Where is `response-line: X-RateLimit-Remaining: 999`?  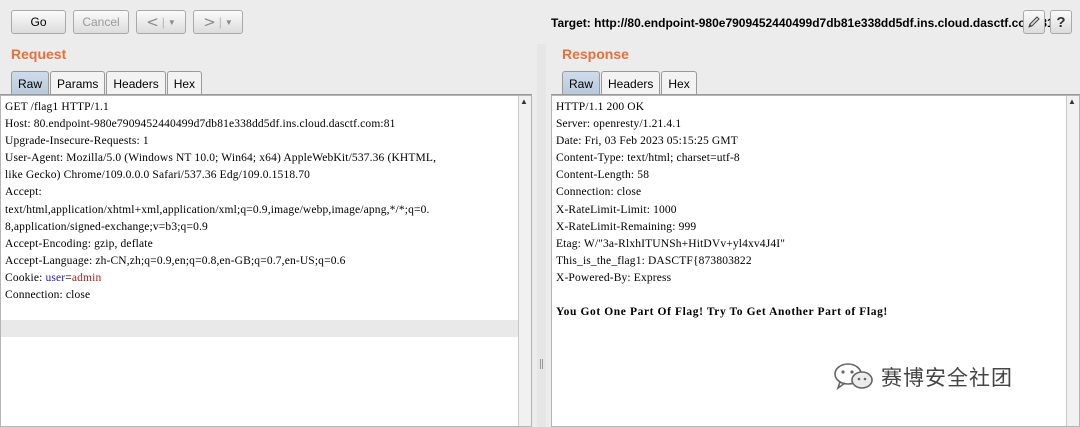
response-line: X-RateLimit-Remaining: 999 is located at coordinates (626, 226).